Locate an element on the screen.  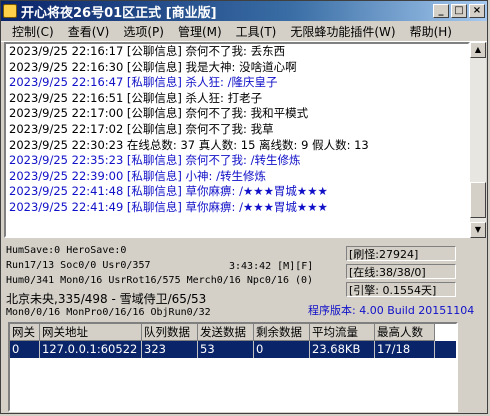
status-mon: Mon0/0/16 MonPro0/16/16 ObjRun0/32 is located at coordinates (108, 312).